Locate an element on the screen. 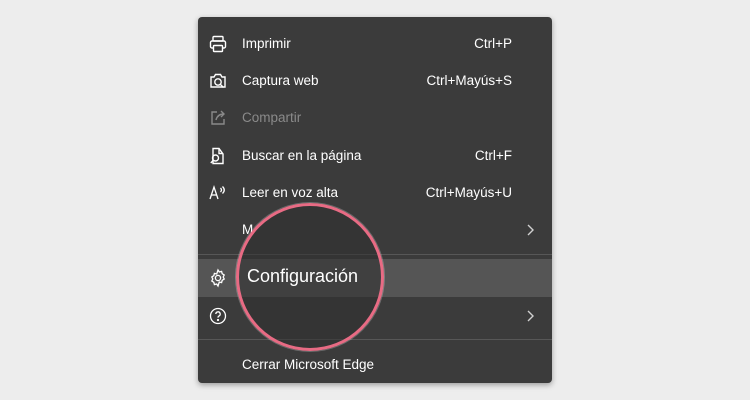 The image size is (750, 400). find-on-page-icon is located at coordinates (218, 156).